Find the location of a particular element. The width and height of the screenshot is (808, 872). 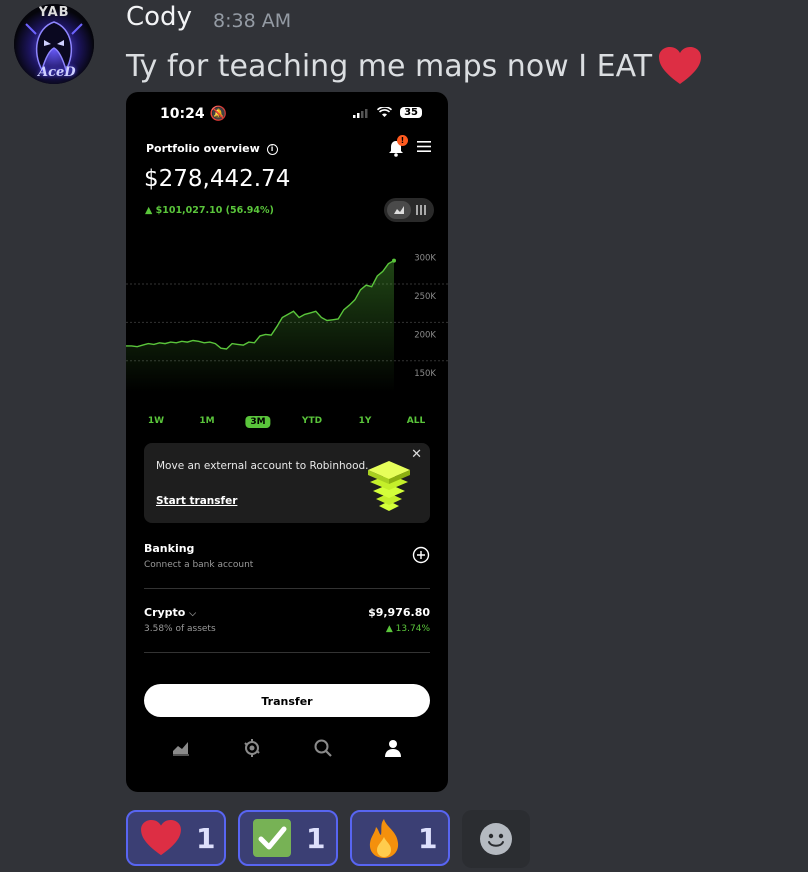

silent-bell-icon: 🔕 is located at coordinates (218, 114).